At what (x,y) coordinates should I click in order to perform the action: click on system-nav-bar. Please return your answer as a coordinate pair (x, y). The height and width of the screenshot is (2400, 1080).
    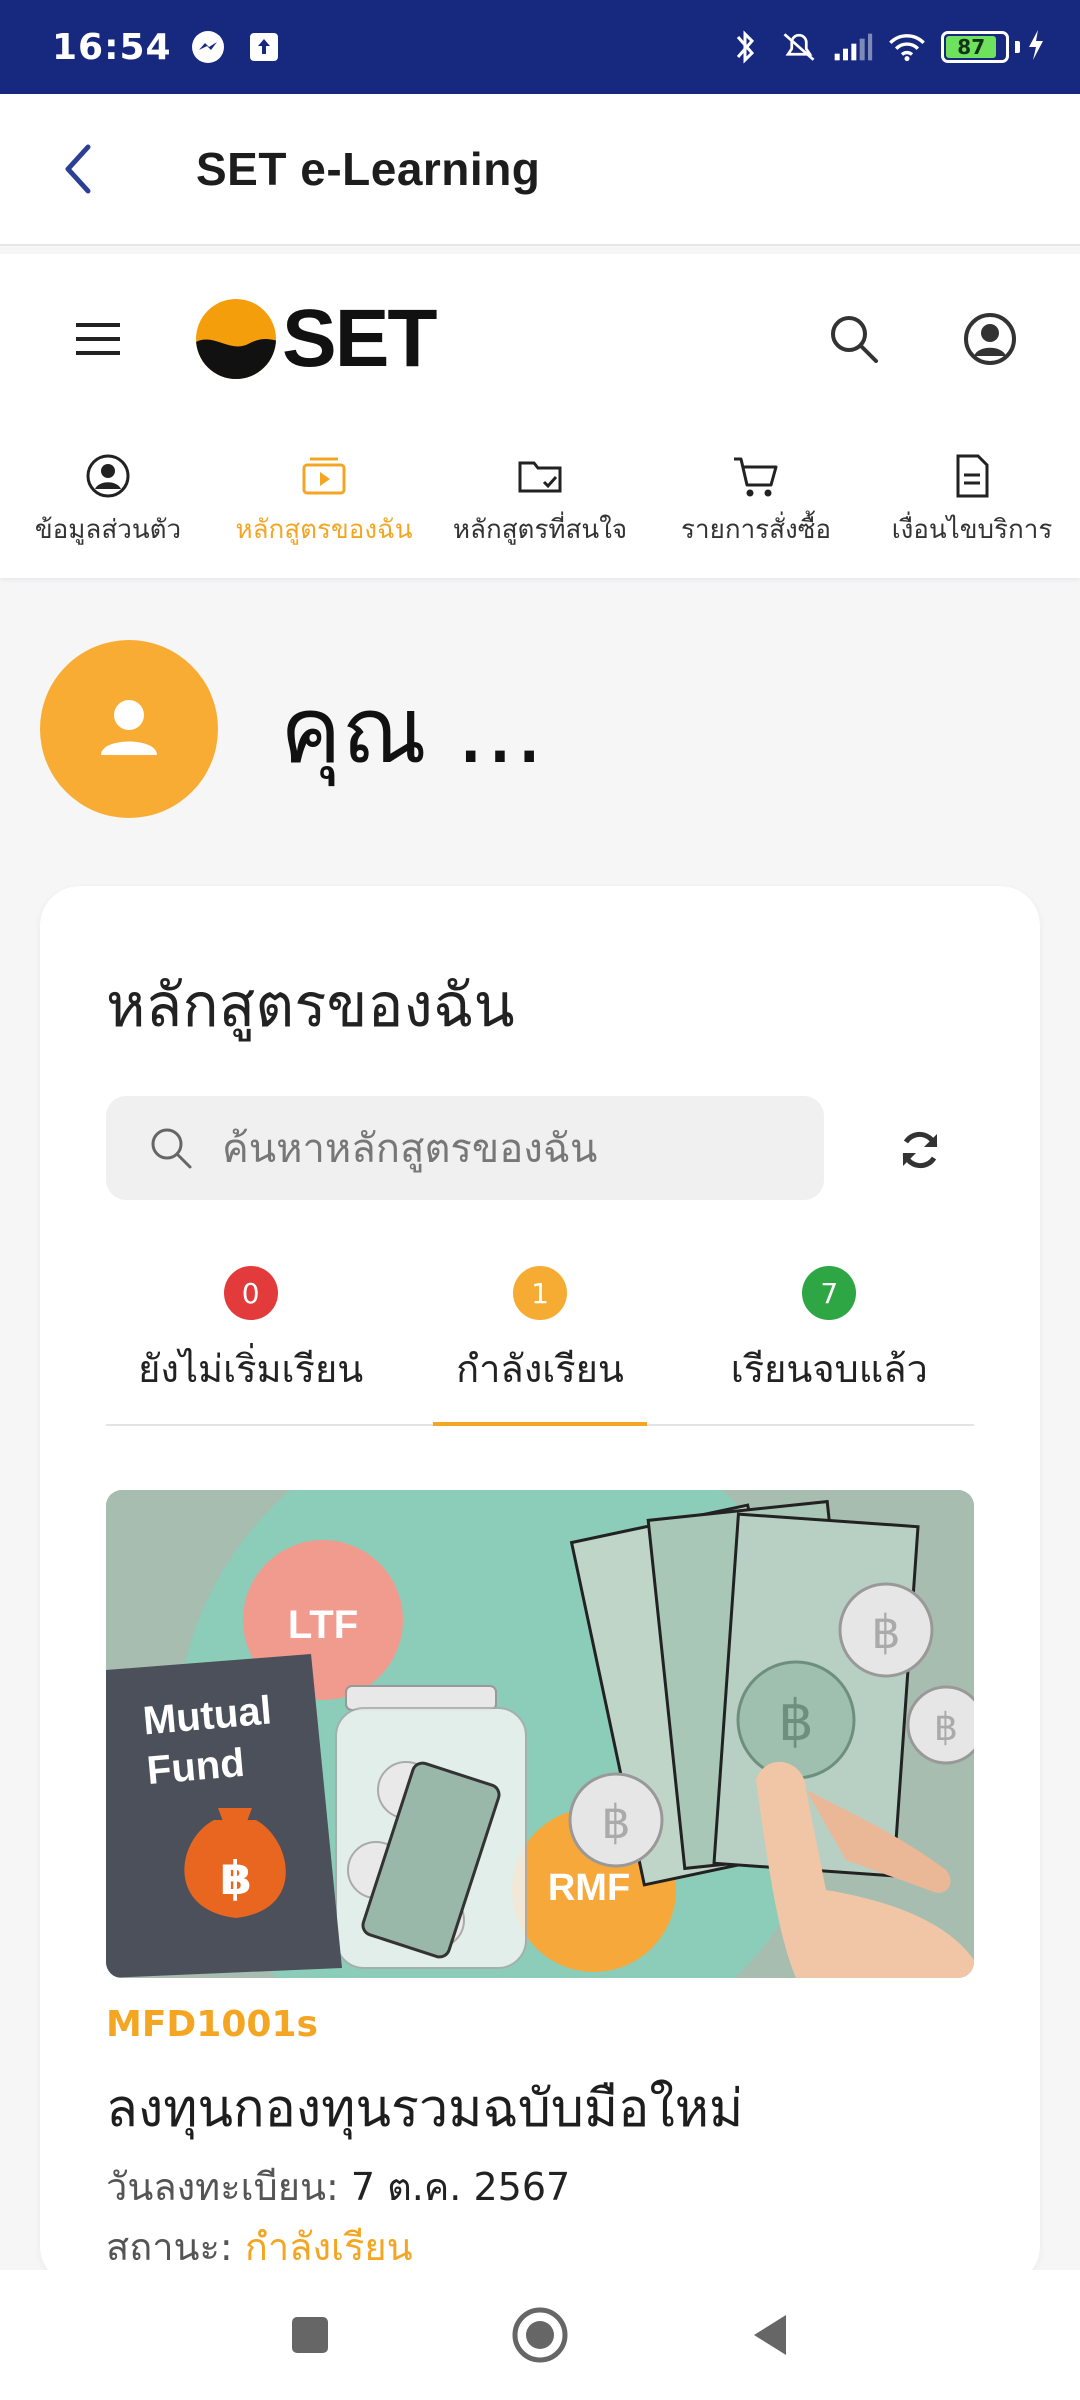
    Looking at the image, I should click on (540, 2335).